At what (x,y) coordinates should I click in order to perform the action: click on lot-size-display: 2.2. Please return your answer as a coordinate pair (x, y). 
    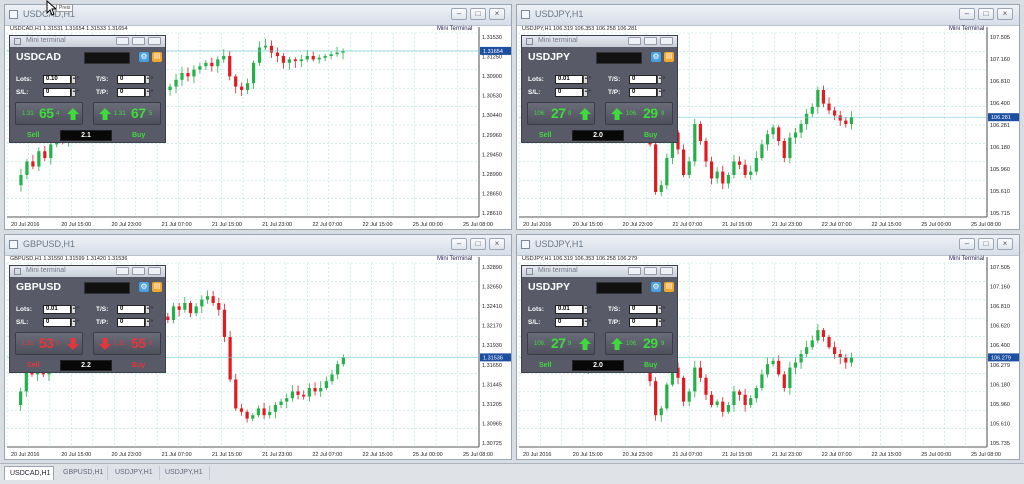
    Looking at the image, I should click on (86, 365).